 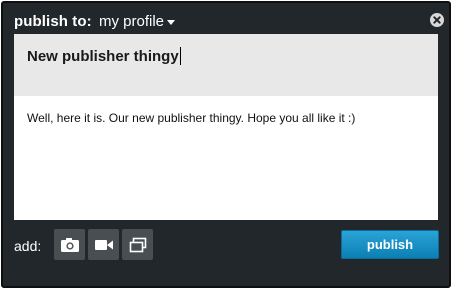 I want to click on add-video-button, so click(x=103, y=244).